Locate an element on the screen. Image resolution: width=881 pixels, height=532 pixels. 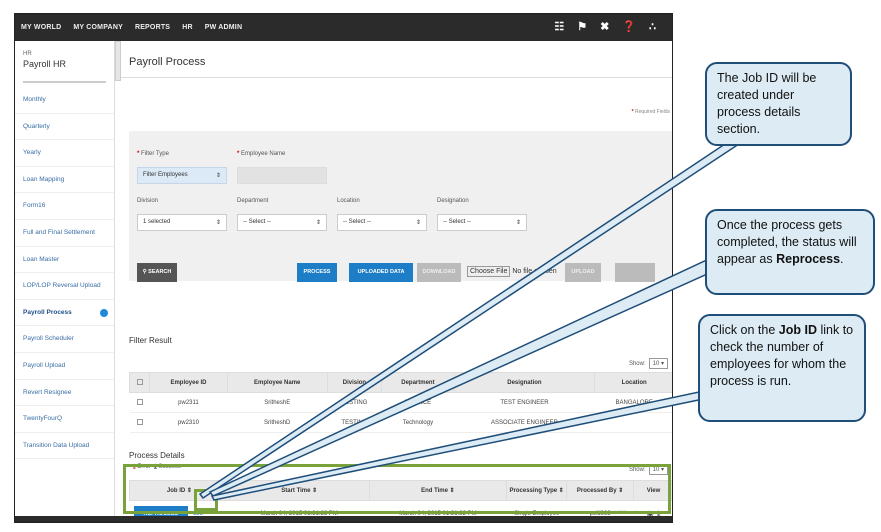
location-select: -- Select -- ⇕ is located at coordinates (382, 222).